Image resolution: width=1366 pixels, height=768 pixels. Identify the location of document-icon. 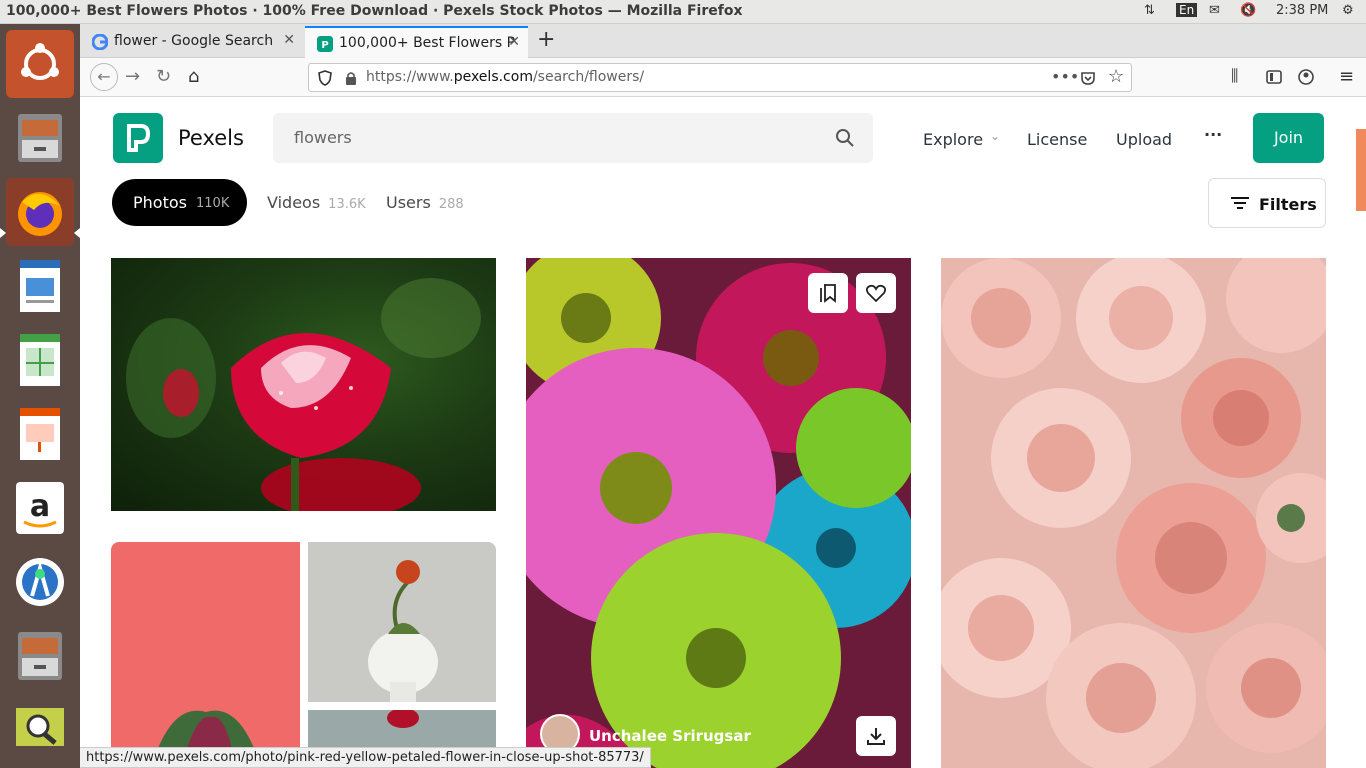
(40, 286).